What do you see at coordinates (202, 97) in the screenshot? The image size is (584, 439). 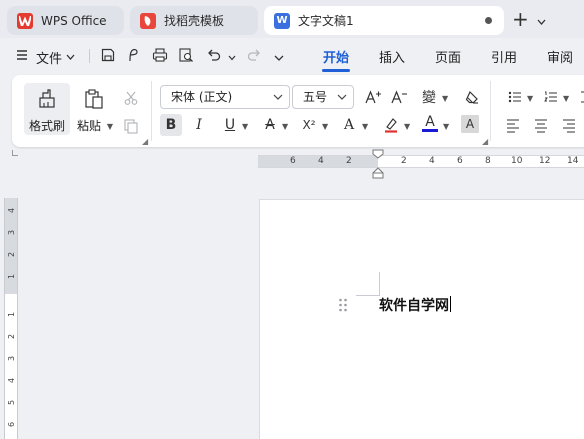 I see `font-name-value: 宋体 (正文)` at bounding box center [202, 97].